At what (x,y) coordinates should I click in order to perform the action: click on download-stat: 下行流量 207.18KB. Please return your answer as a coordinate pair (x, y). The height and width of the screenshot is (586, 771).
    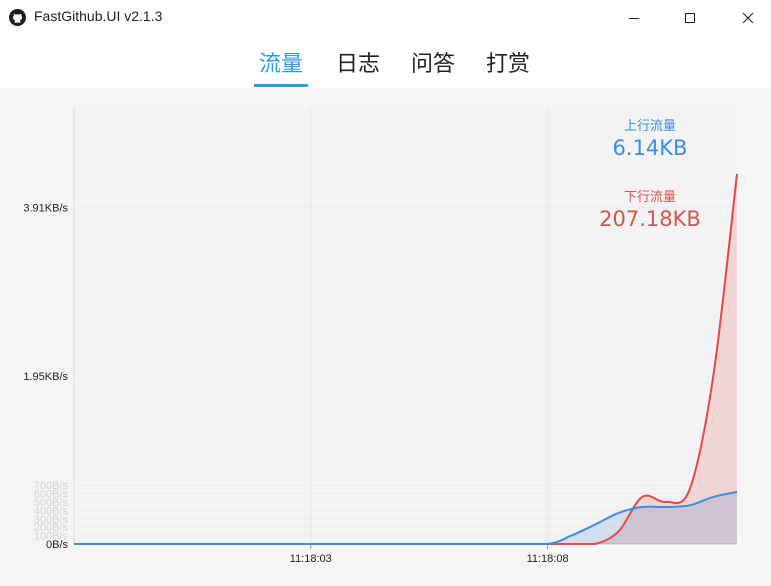
    Looking at the image, I should click on (650, 208).